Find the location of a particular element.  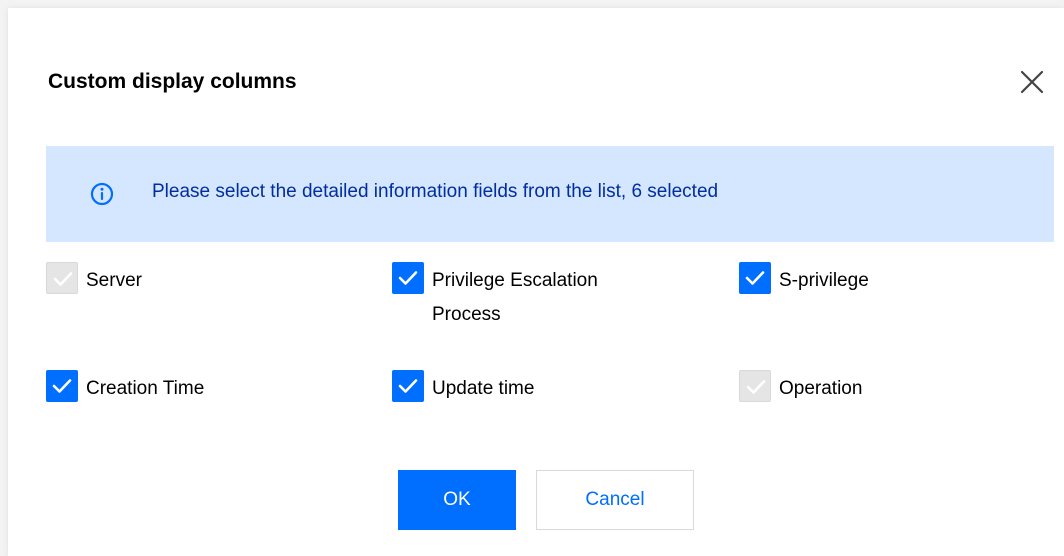

info-icon is located at coordinates (102, 194).